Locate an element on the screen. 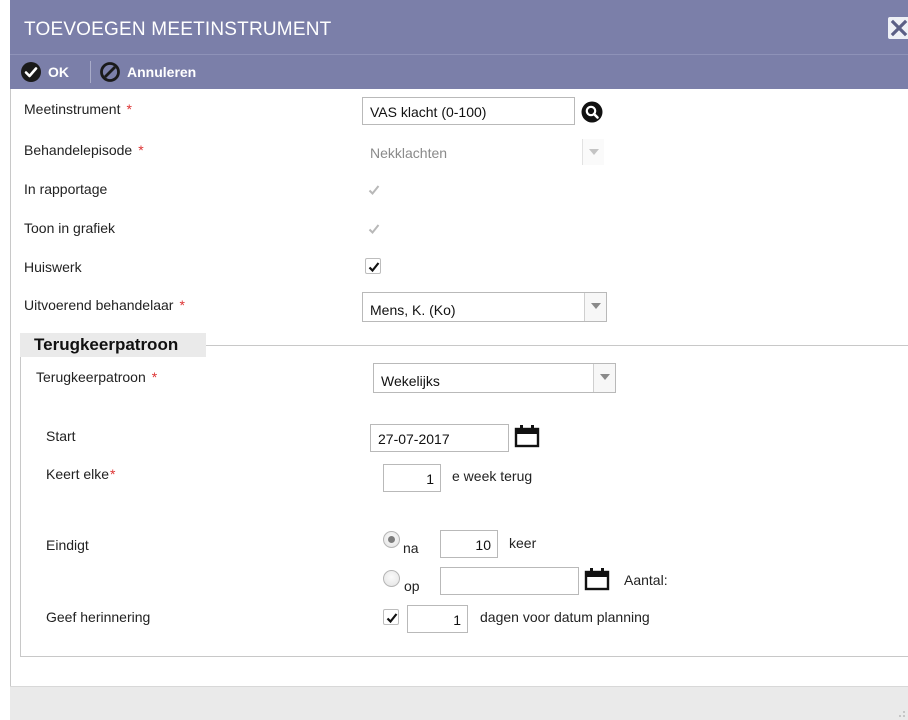  ends-after-radio is located at coordinates (391, 539).